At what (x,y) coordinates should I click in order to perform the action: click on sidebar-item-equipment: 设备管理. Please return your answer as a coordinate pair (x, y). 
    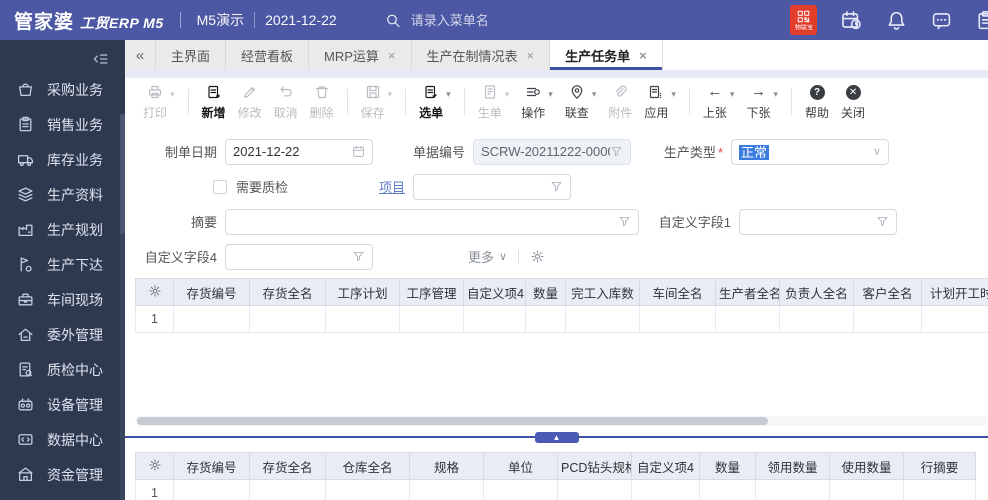
    Looking at the image, I should click on (62, 404).